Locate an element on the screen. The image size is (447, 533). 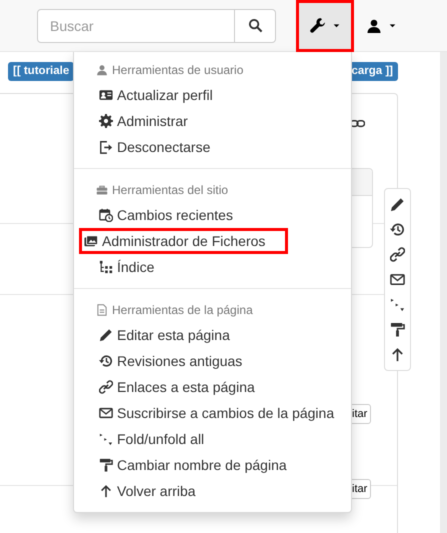
menu-item: Administrar is located at coordinates (150, 121).